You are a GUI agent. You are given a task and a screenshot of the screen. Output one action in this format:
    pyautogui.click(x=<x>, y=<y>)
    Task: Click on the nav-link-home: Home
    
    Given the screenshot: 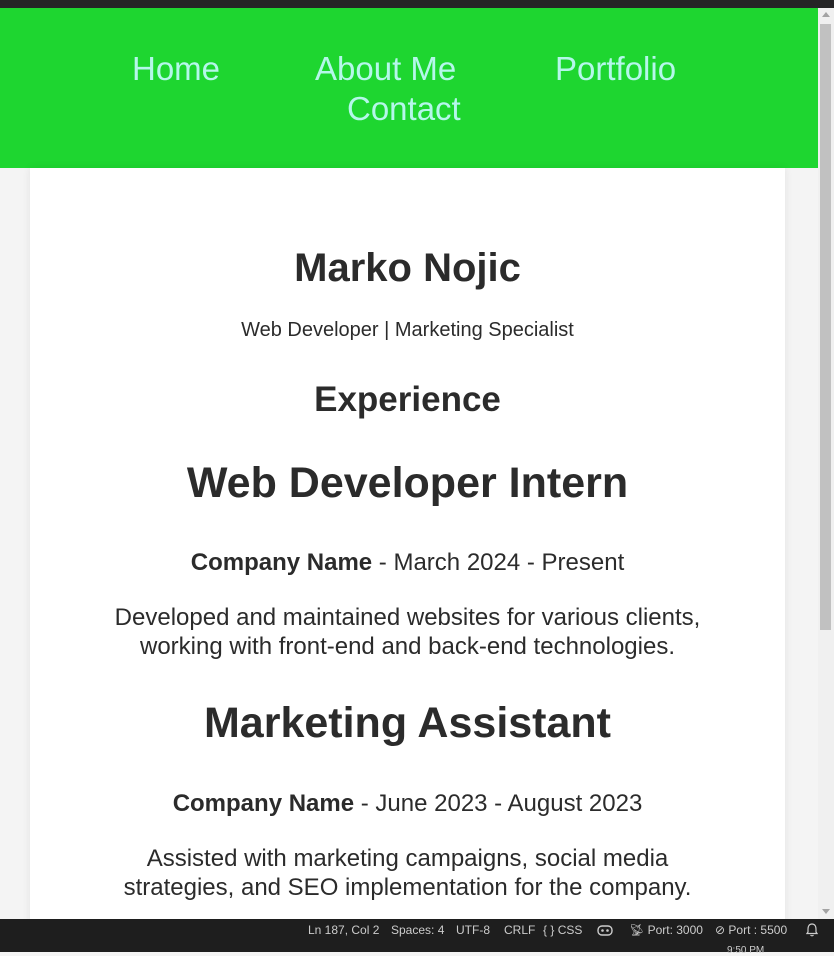 What is the action you would take?
    pyautogui.click(x=176, y=68)
    